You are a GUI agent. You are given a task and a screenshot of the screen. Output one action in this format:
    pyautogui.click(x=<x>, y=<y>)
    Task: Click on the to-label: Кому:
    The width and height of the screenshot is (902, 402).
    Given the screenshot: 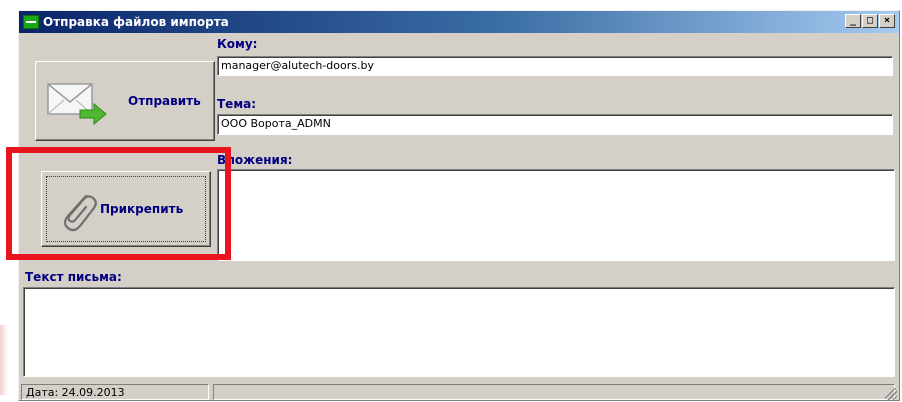 What is the action you would take?
    pyautogui.click(x=237, y=44)
    